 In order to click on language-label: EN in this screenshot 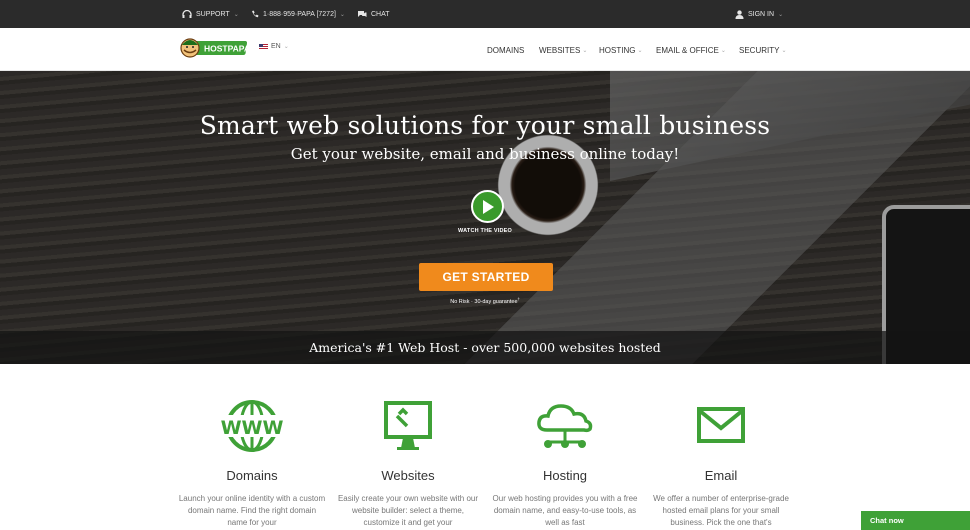, I will do `click(276, 46)`.